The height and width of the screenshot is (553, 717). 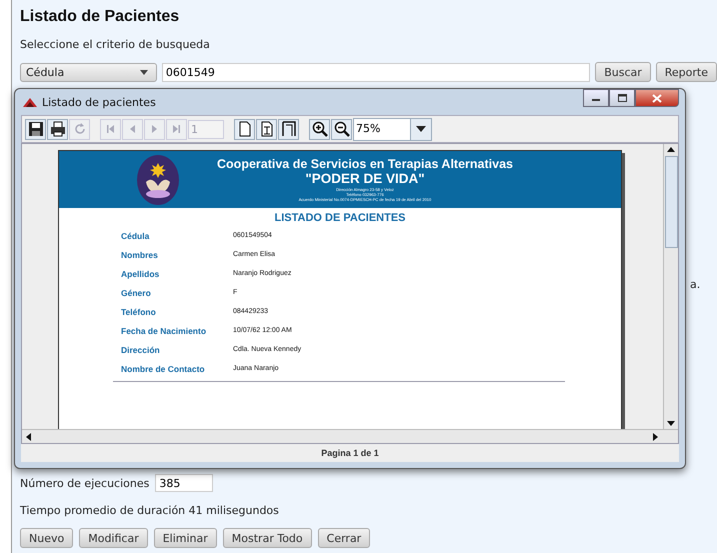 I want to click on next-icon, so click(x=154, y=129).